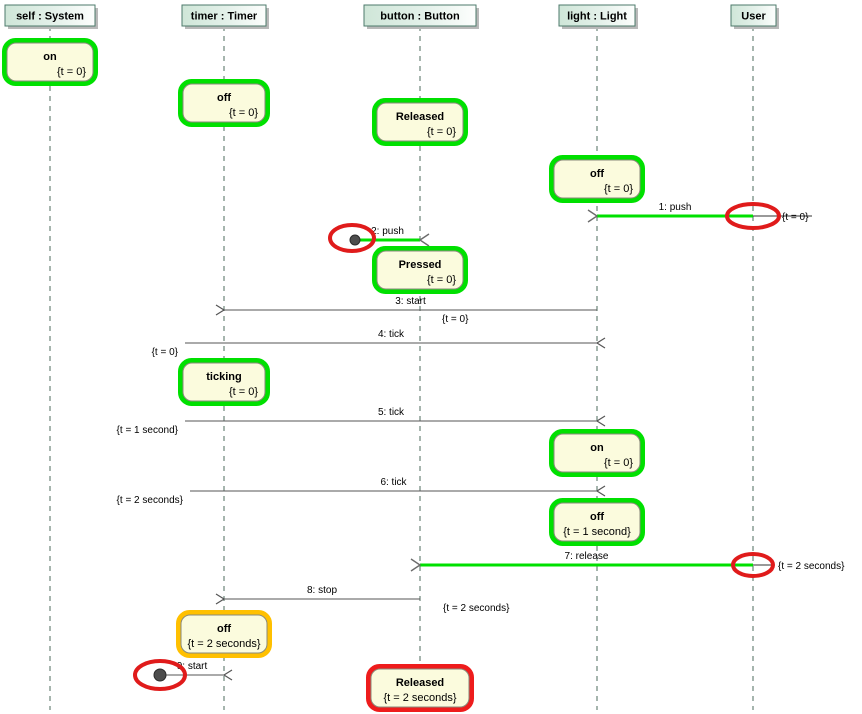 The width and height of the screenshot is (862, 714). Describe the element at coordinates (476, 608) in the screenshot. I see `message-time-tag-m8: {t = 2 seconds}` at that location.